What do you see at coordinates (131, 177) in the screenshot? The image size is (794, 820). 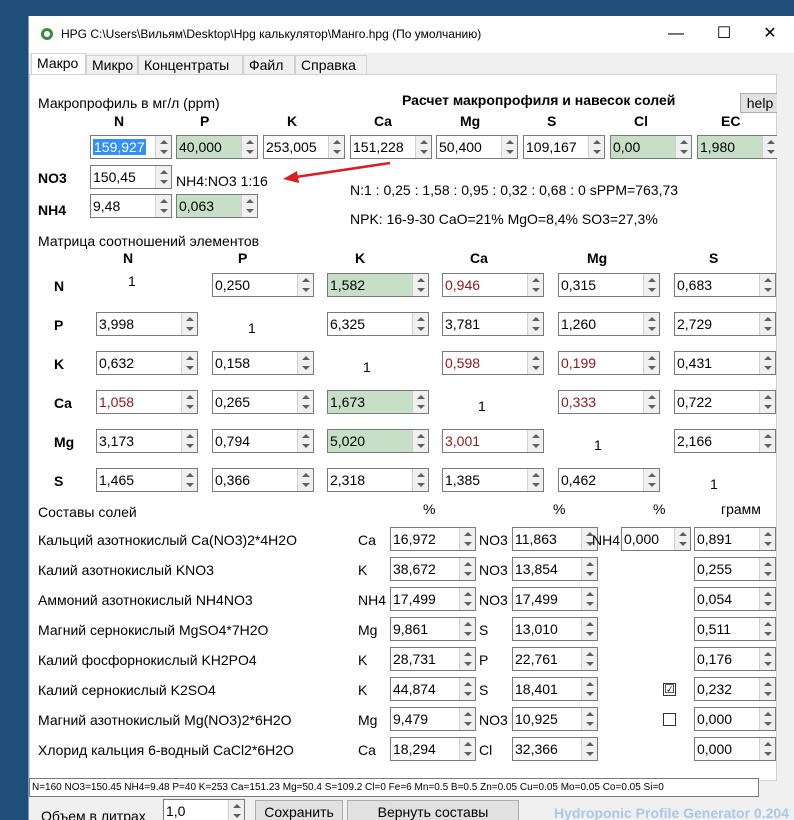 I see `no3-input: 150,45` at bounding box center [131, 177].